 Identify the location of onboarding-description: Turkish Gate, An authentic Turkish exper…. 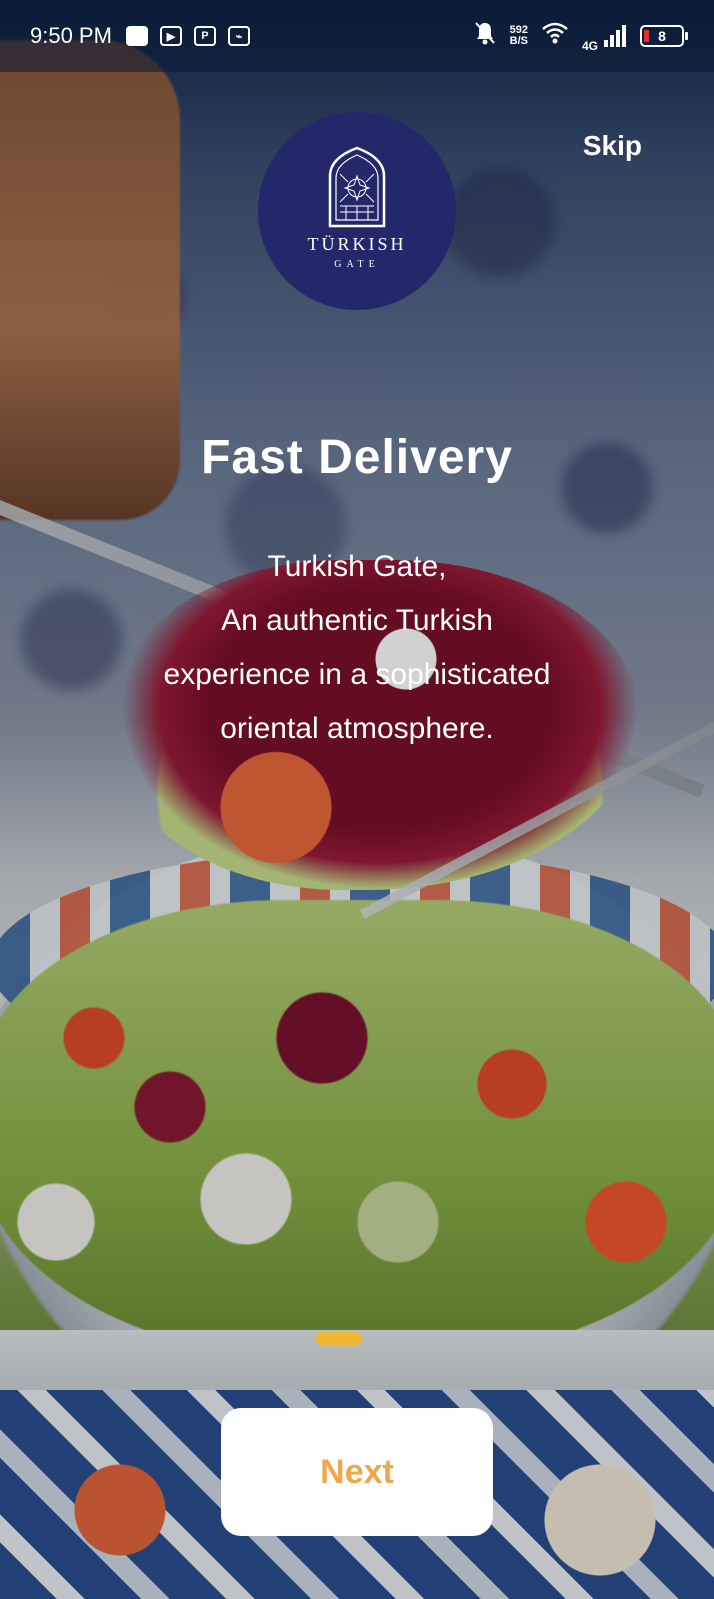
(357, 648).